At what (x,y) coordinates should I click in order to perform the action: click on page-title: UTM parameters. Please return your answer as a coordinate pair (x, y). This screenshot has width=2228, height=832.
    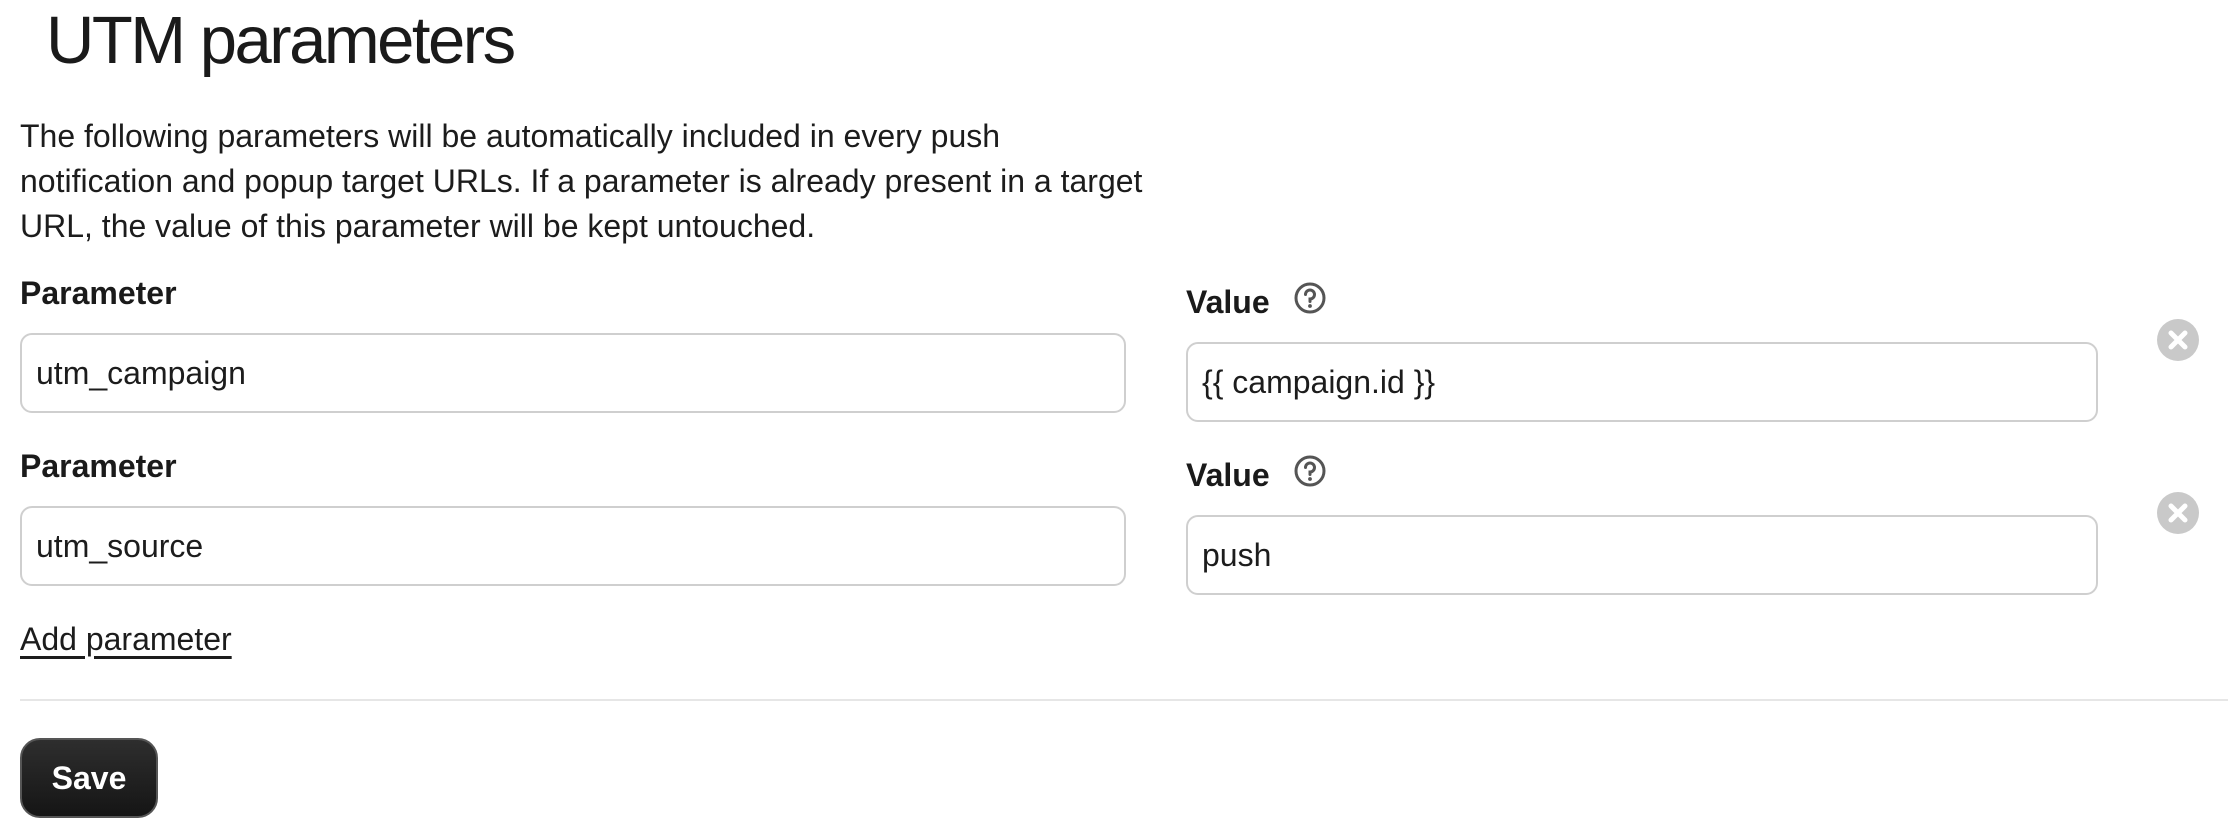
    Looking at the image, I should click on (281, 40).